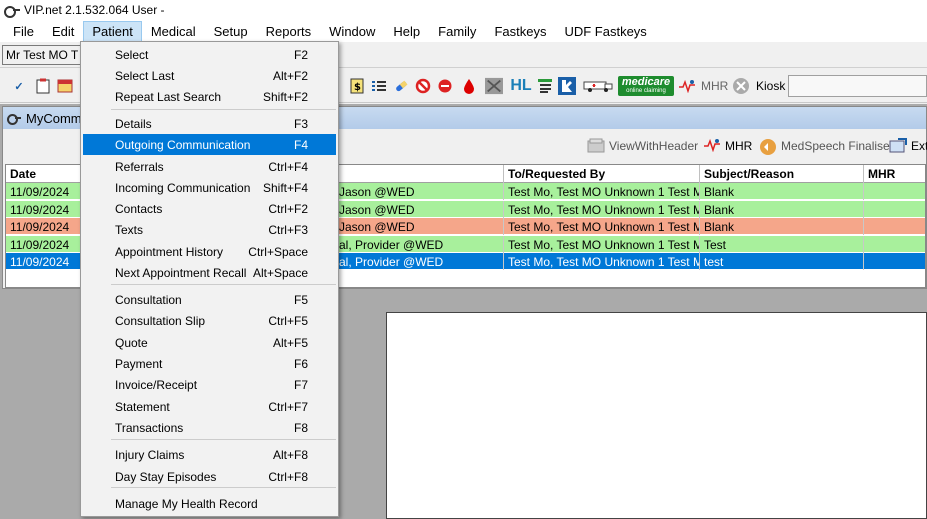  Describe the element at coordinates (423, 86) in the screenshot. I see `no-entry-icon` at that location.